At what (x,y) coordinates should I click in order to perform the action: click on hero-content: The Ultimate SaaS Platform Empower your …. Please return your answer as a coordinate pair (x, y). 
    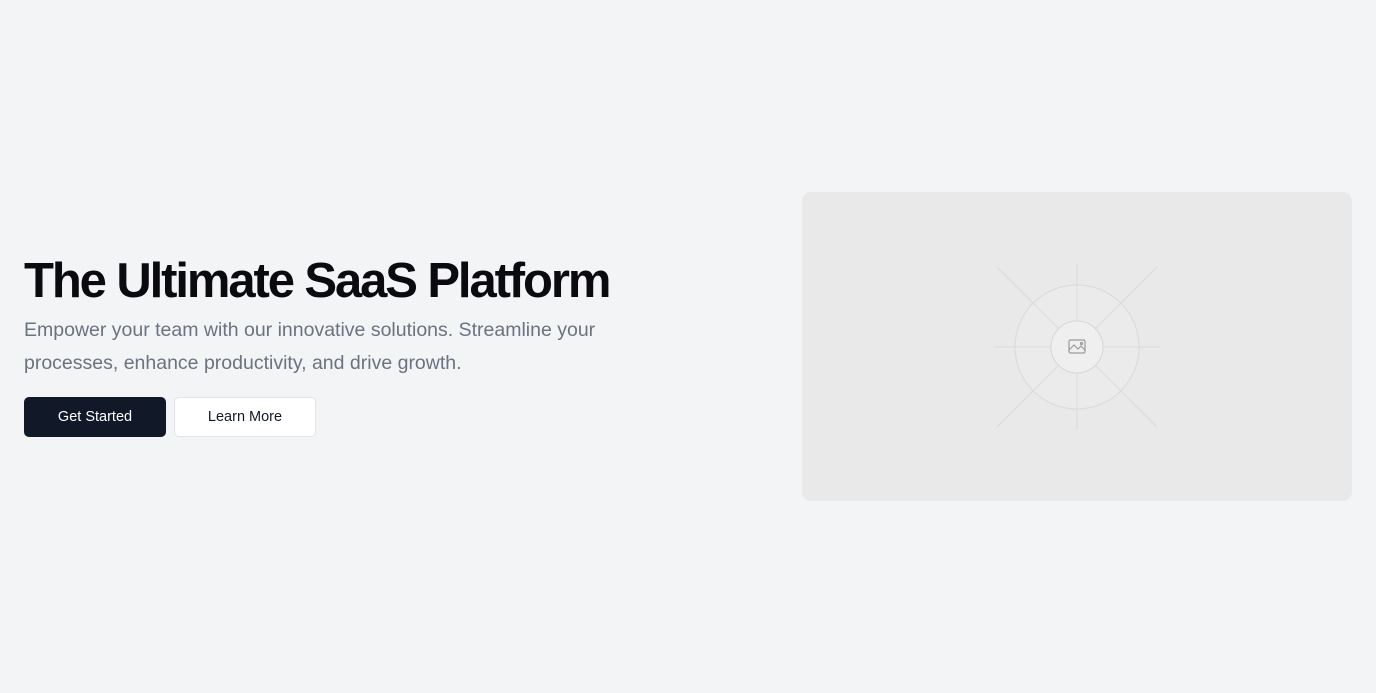
    Looking at the image, I should click on (344, 344).